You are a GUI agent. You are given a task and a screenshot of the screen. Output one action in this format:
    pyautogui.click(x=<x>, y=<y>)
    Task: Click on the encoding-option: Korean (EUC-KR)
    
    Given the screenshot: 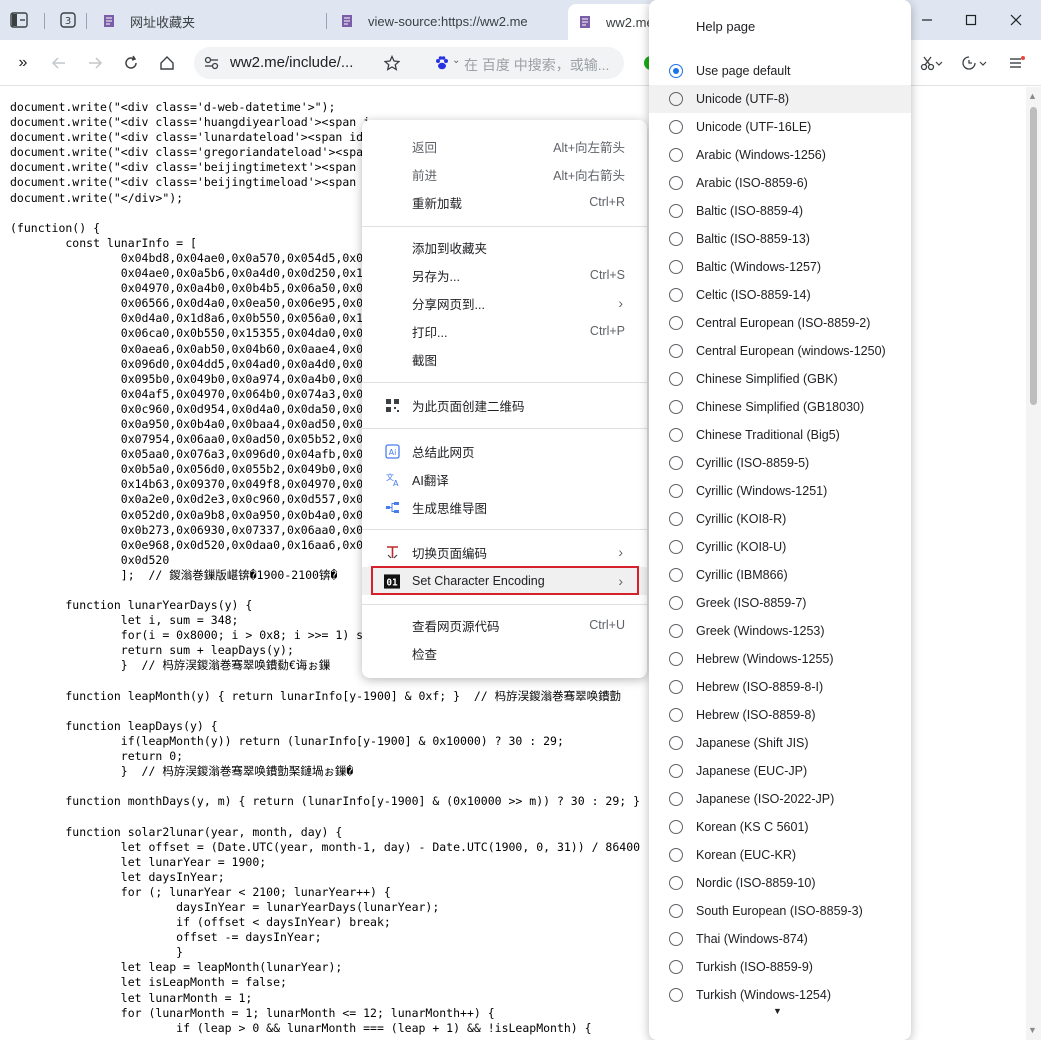 What is the action you would take?
    pyautogui.click(x=780, y=855)
    